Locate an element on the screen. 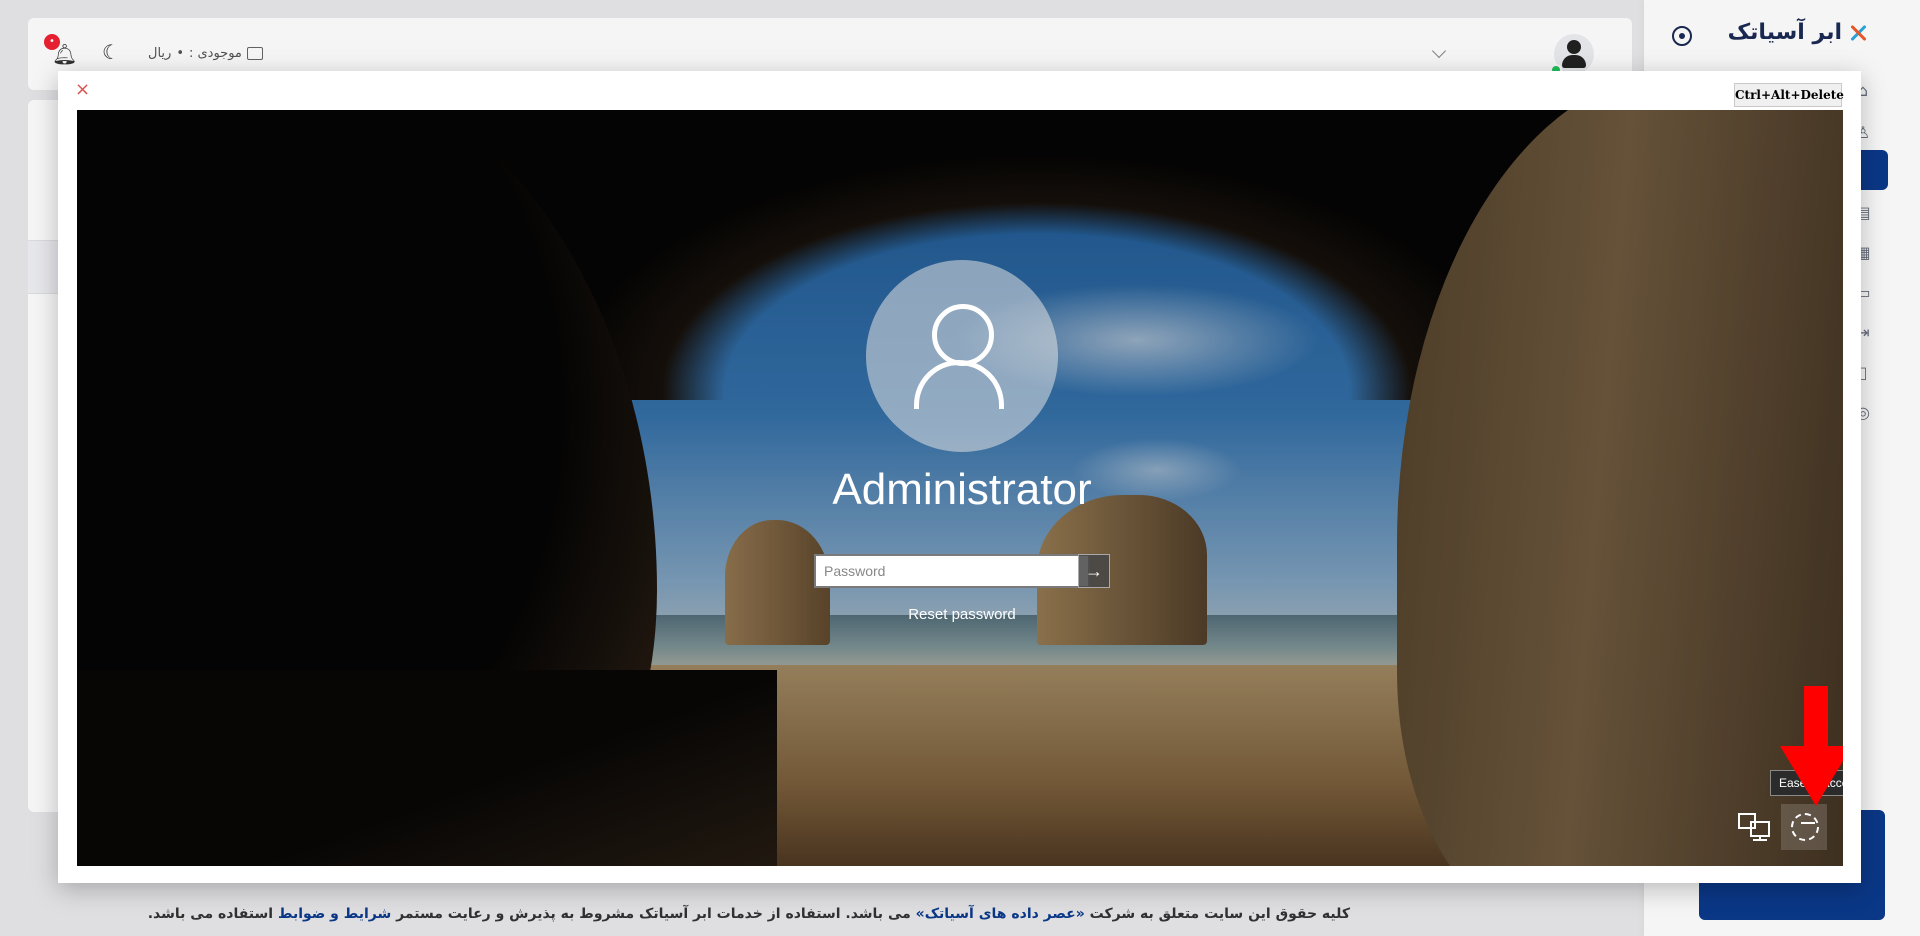 The width and height of the screenshot is (1920, 936). ease-of-access-button is located at coordinates (1804, 827).